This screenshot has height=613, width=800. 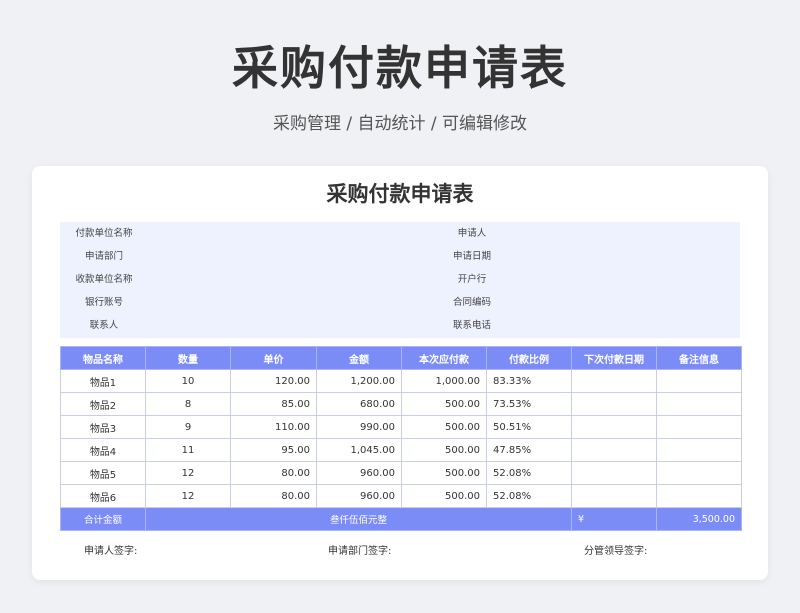 I want to click on info-row: 付款单位名称 申请人, so click(x=400, y=233).